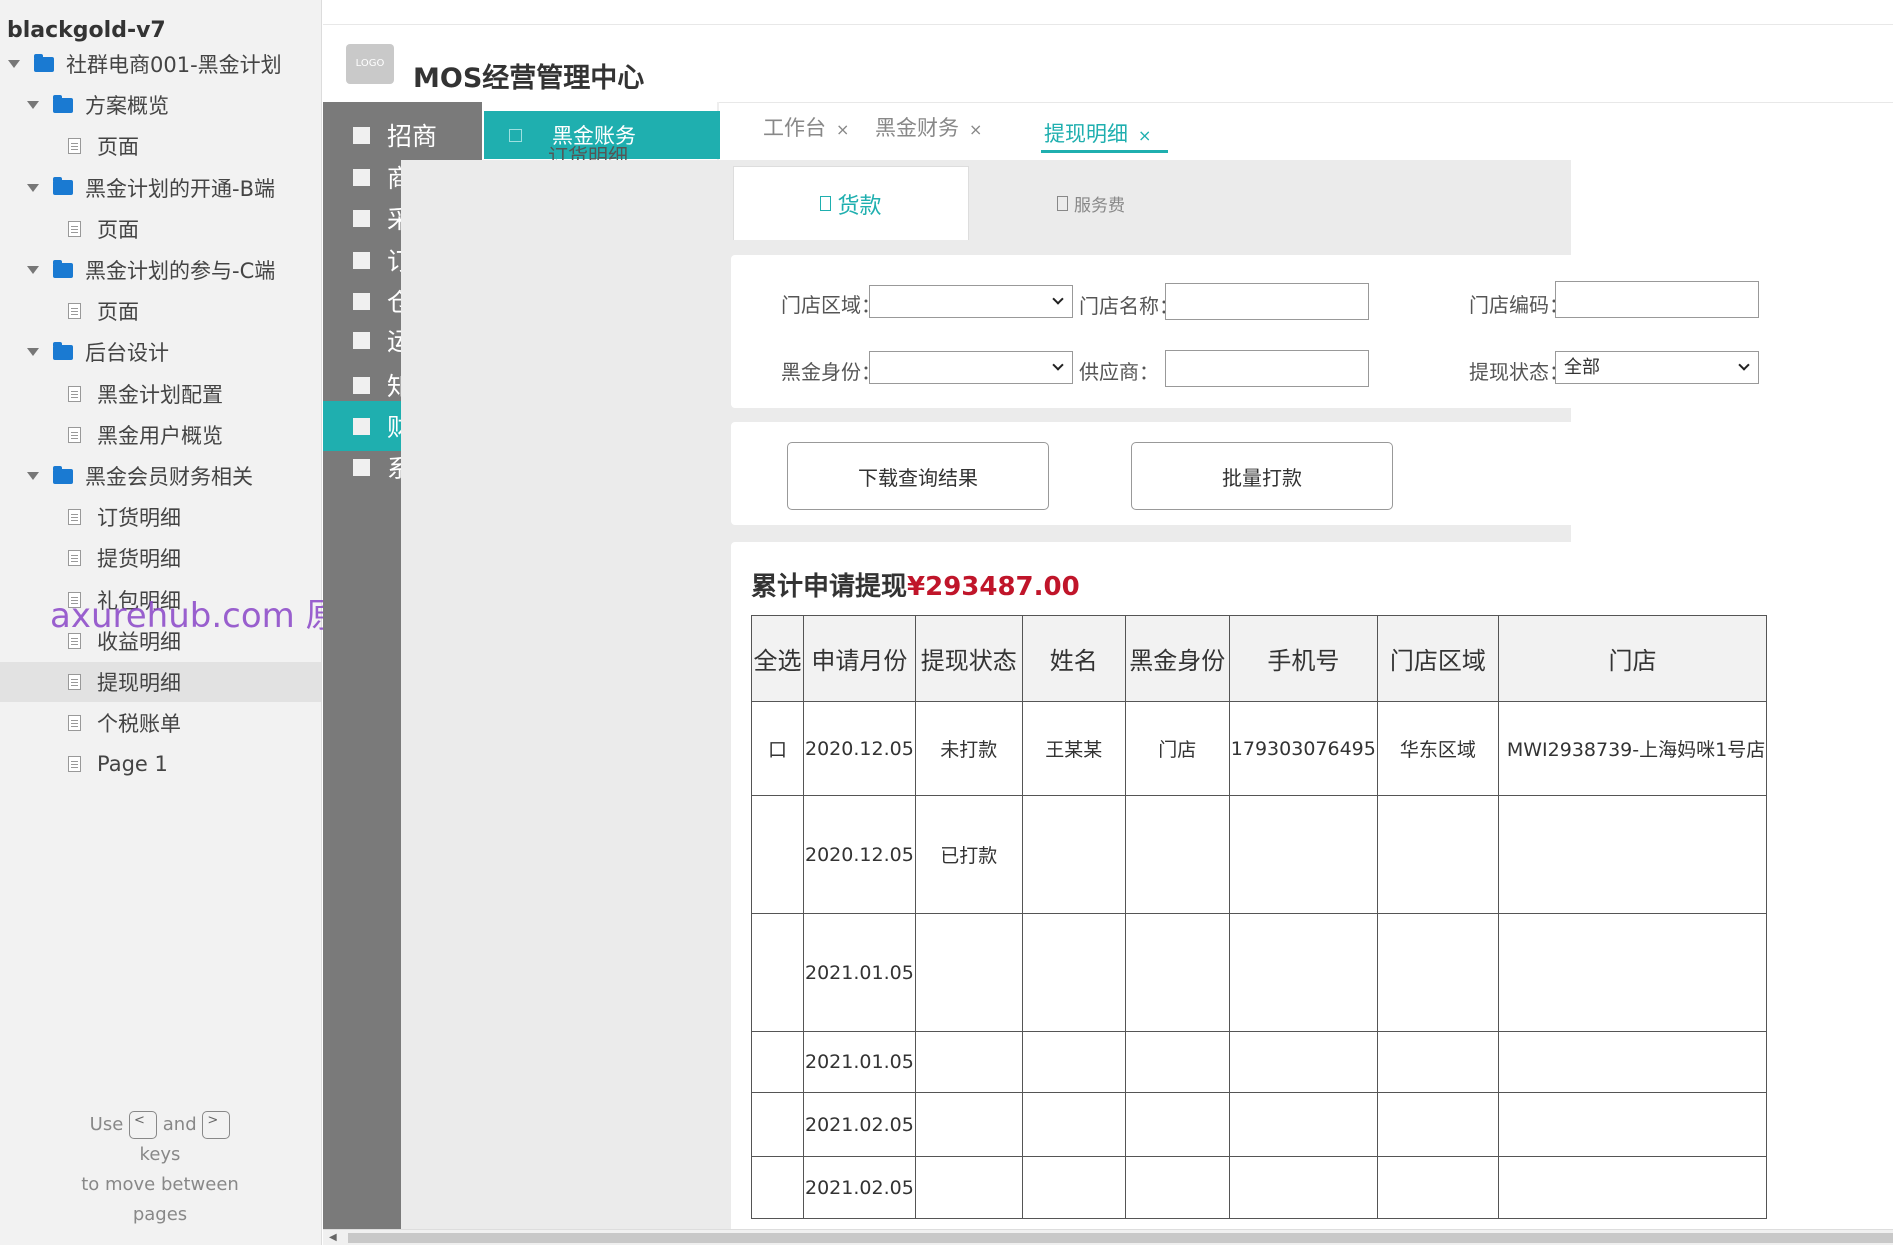 The height and width of the screenshot is (1245, 1893). I want to click on tree-item: 黑金计划配置, so click(160, 394).